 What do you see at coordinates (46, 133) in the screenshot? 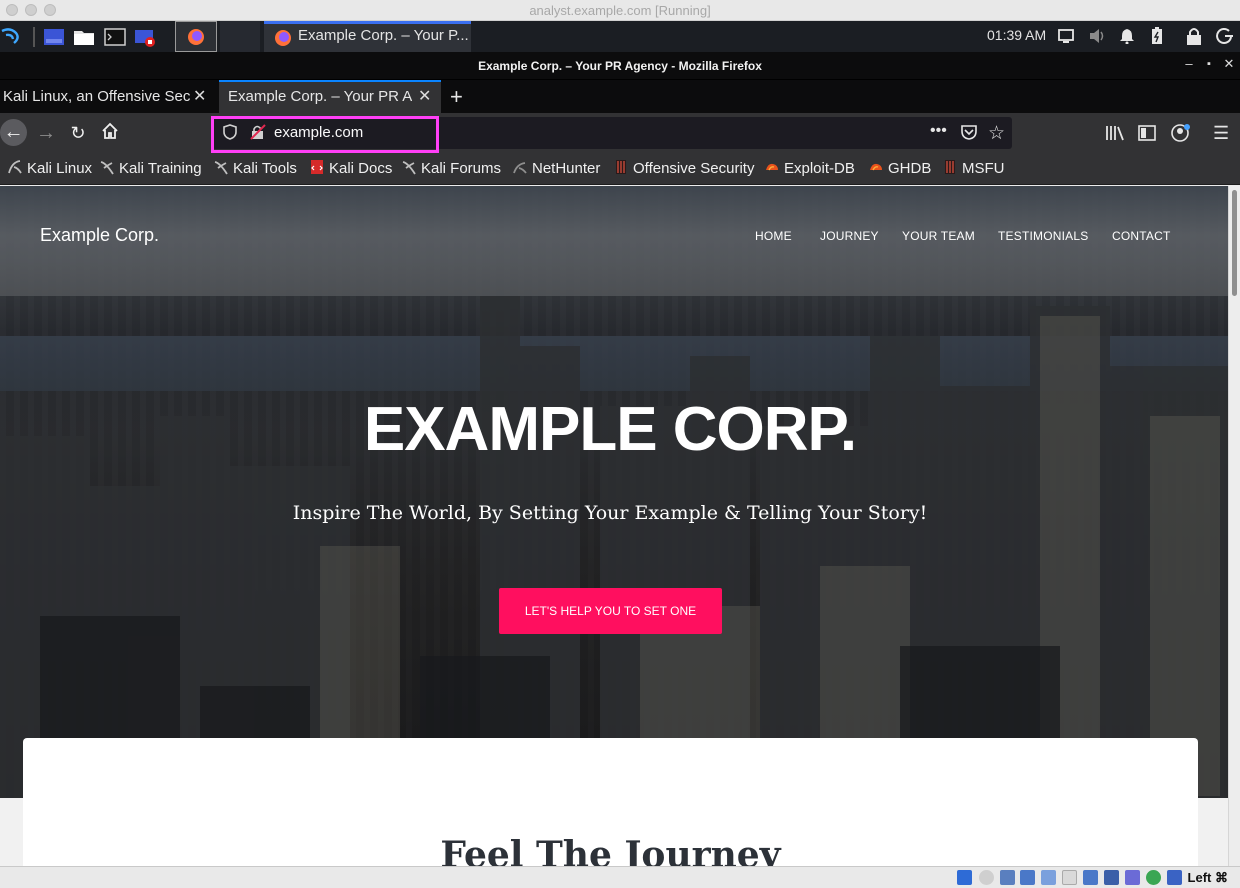
I see `forward-button: →` at bounding box center [46, 133].